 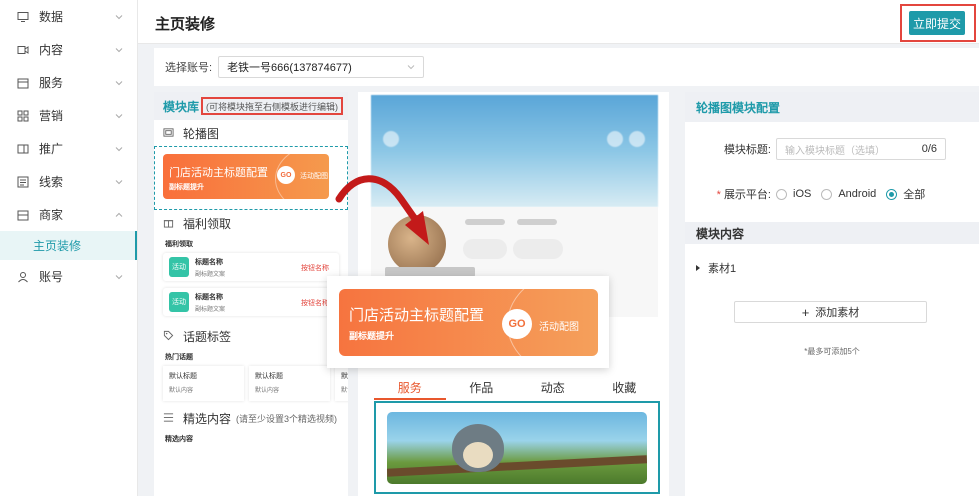 What do you see at coordinates (203, 383) in the screenshot?
I see `topic-item: 默认标题 默认内容` at bounding box center [203, 383].